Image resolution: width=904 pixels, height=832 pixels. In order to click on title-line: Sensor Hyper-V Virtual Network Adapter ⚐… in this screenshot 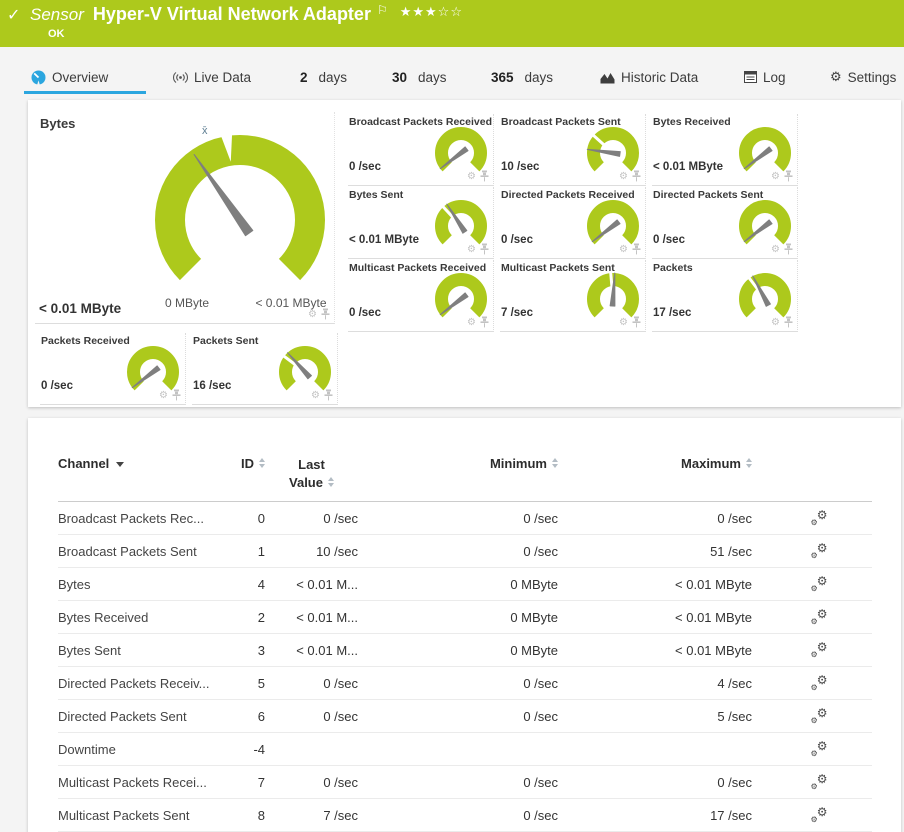, I will do `click(246, 14)`.